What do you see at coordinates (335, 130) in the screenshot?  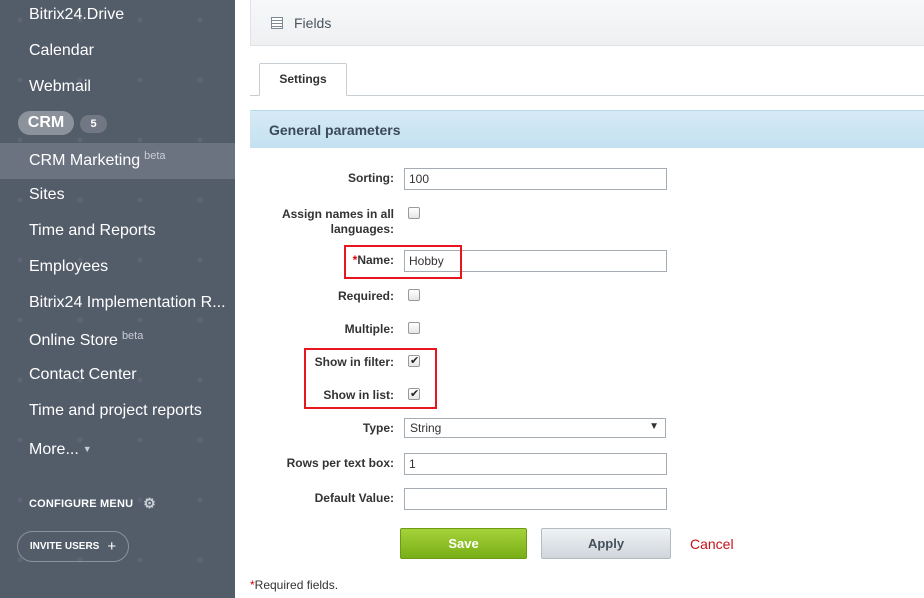 I see `section-title: General parameters` at bounding box center [335, 130].